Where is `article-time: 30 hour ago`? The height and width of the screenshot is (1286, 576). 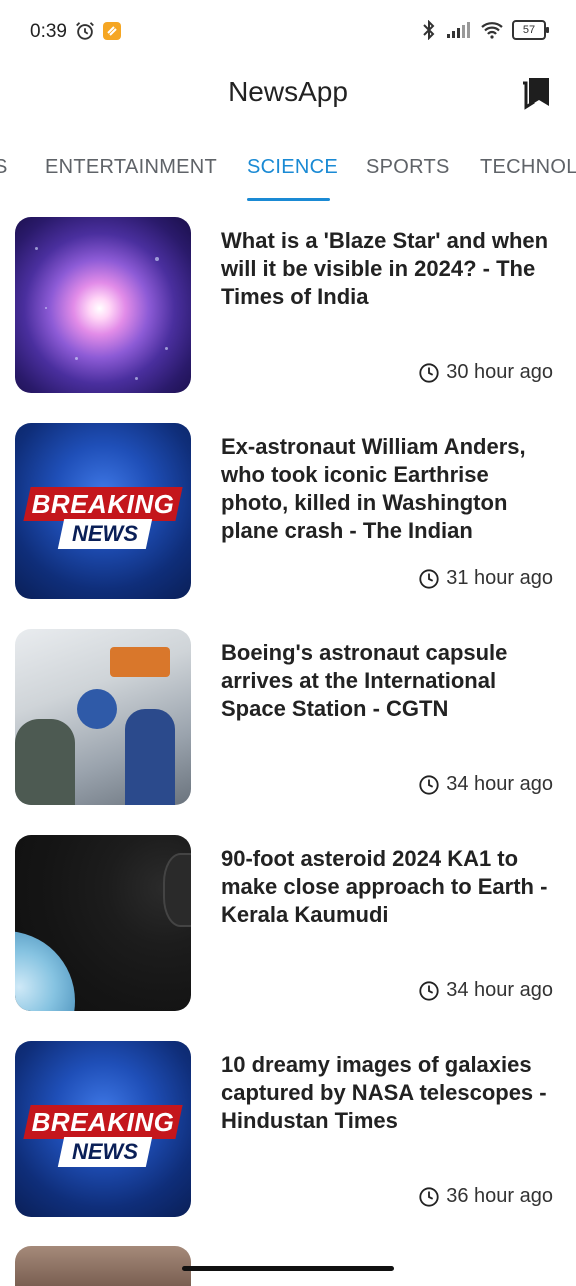 article-time: 30 hour ago is located at coordinates (485, 372).